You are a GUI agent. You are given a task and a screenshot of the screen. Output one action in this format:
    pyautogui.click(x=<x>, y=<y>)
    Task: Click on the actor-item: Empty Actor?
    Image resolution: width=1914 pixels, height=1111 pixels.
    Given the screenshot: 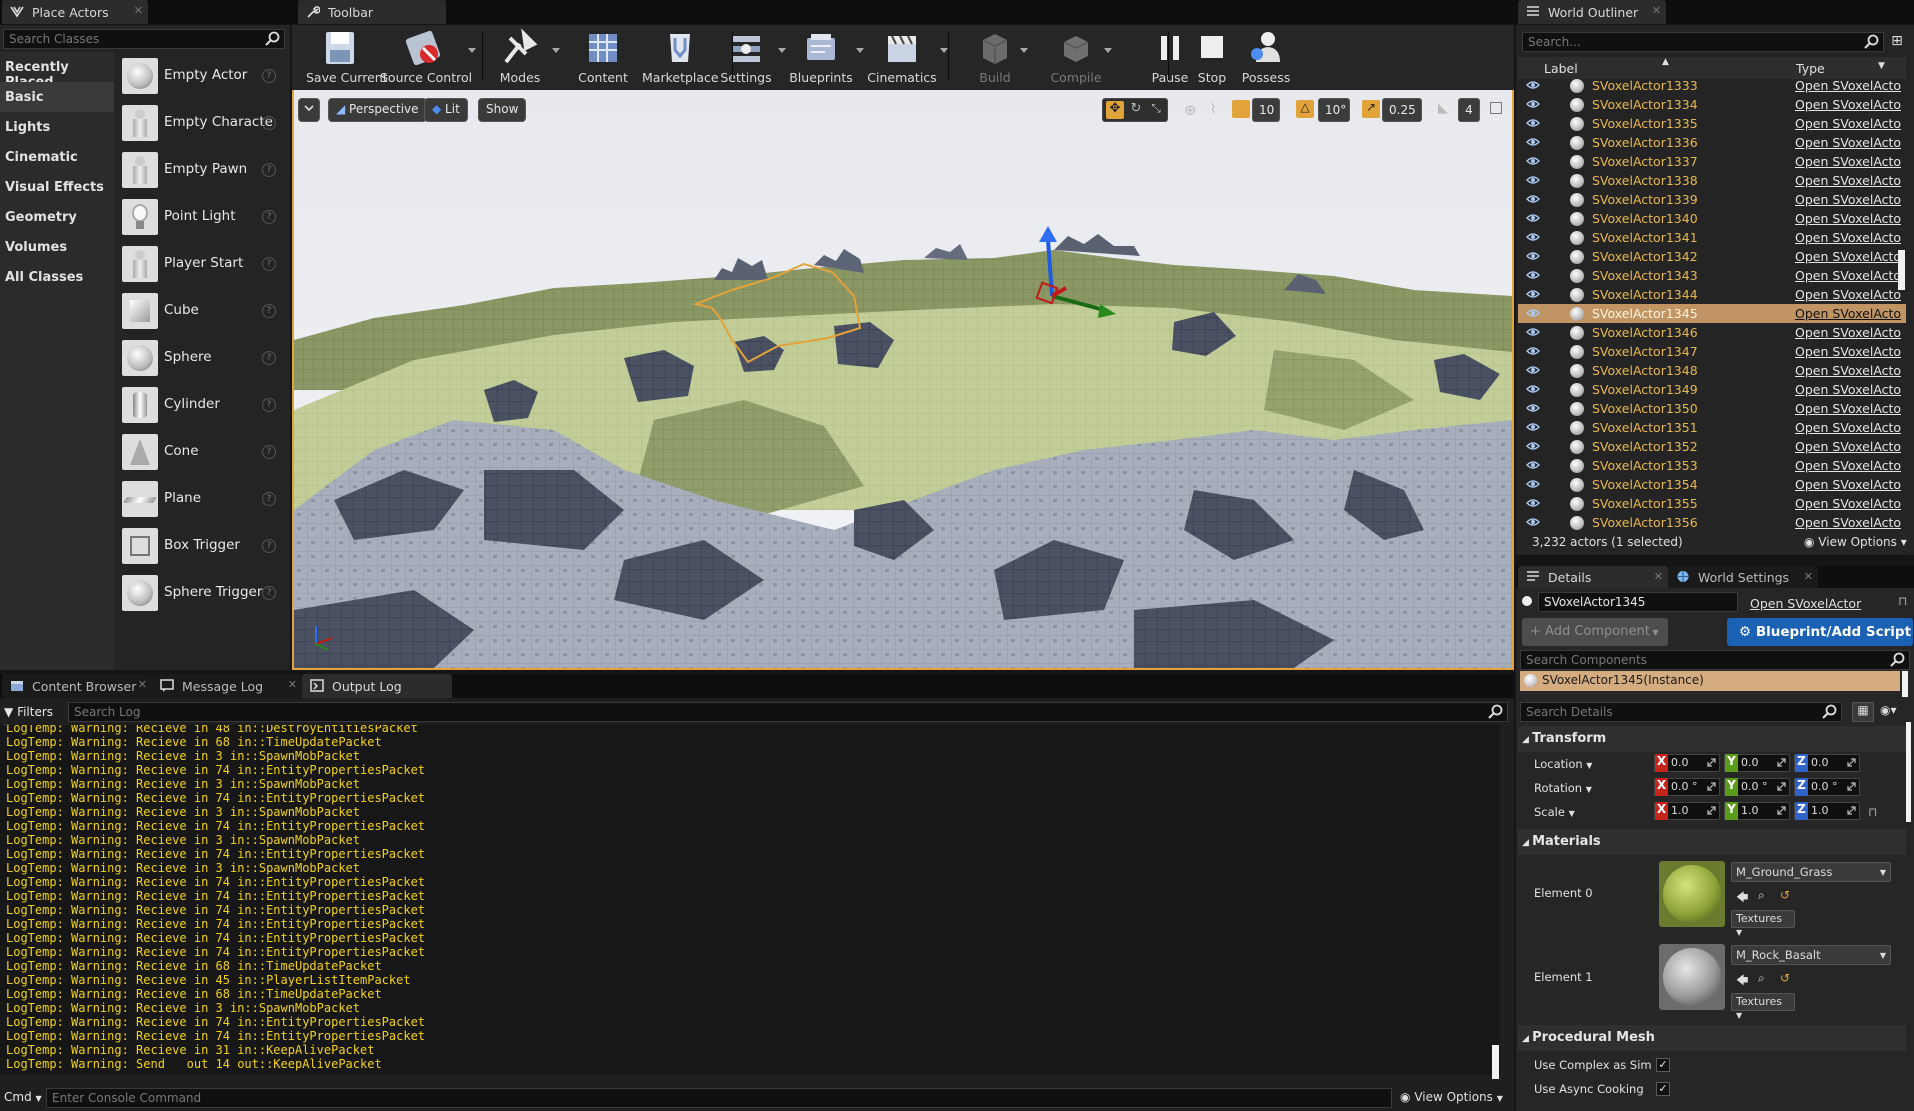 What is the action you would take?
    pyautogui.click(x=202, y=76)
    